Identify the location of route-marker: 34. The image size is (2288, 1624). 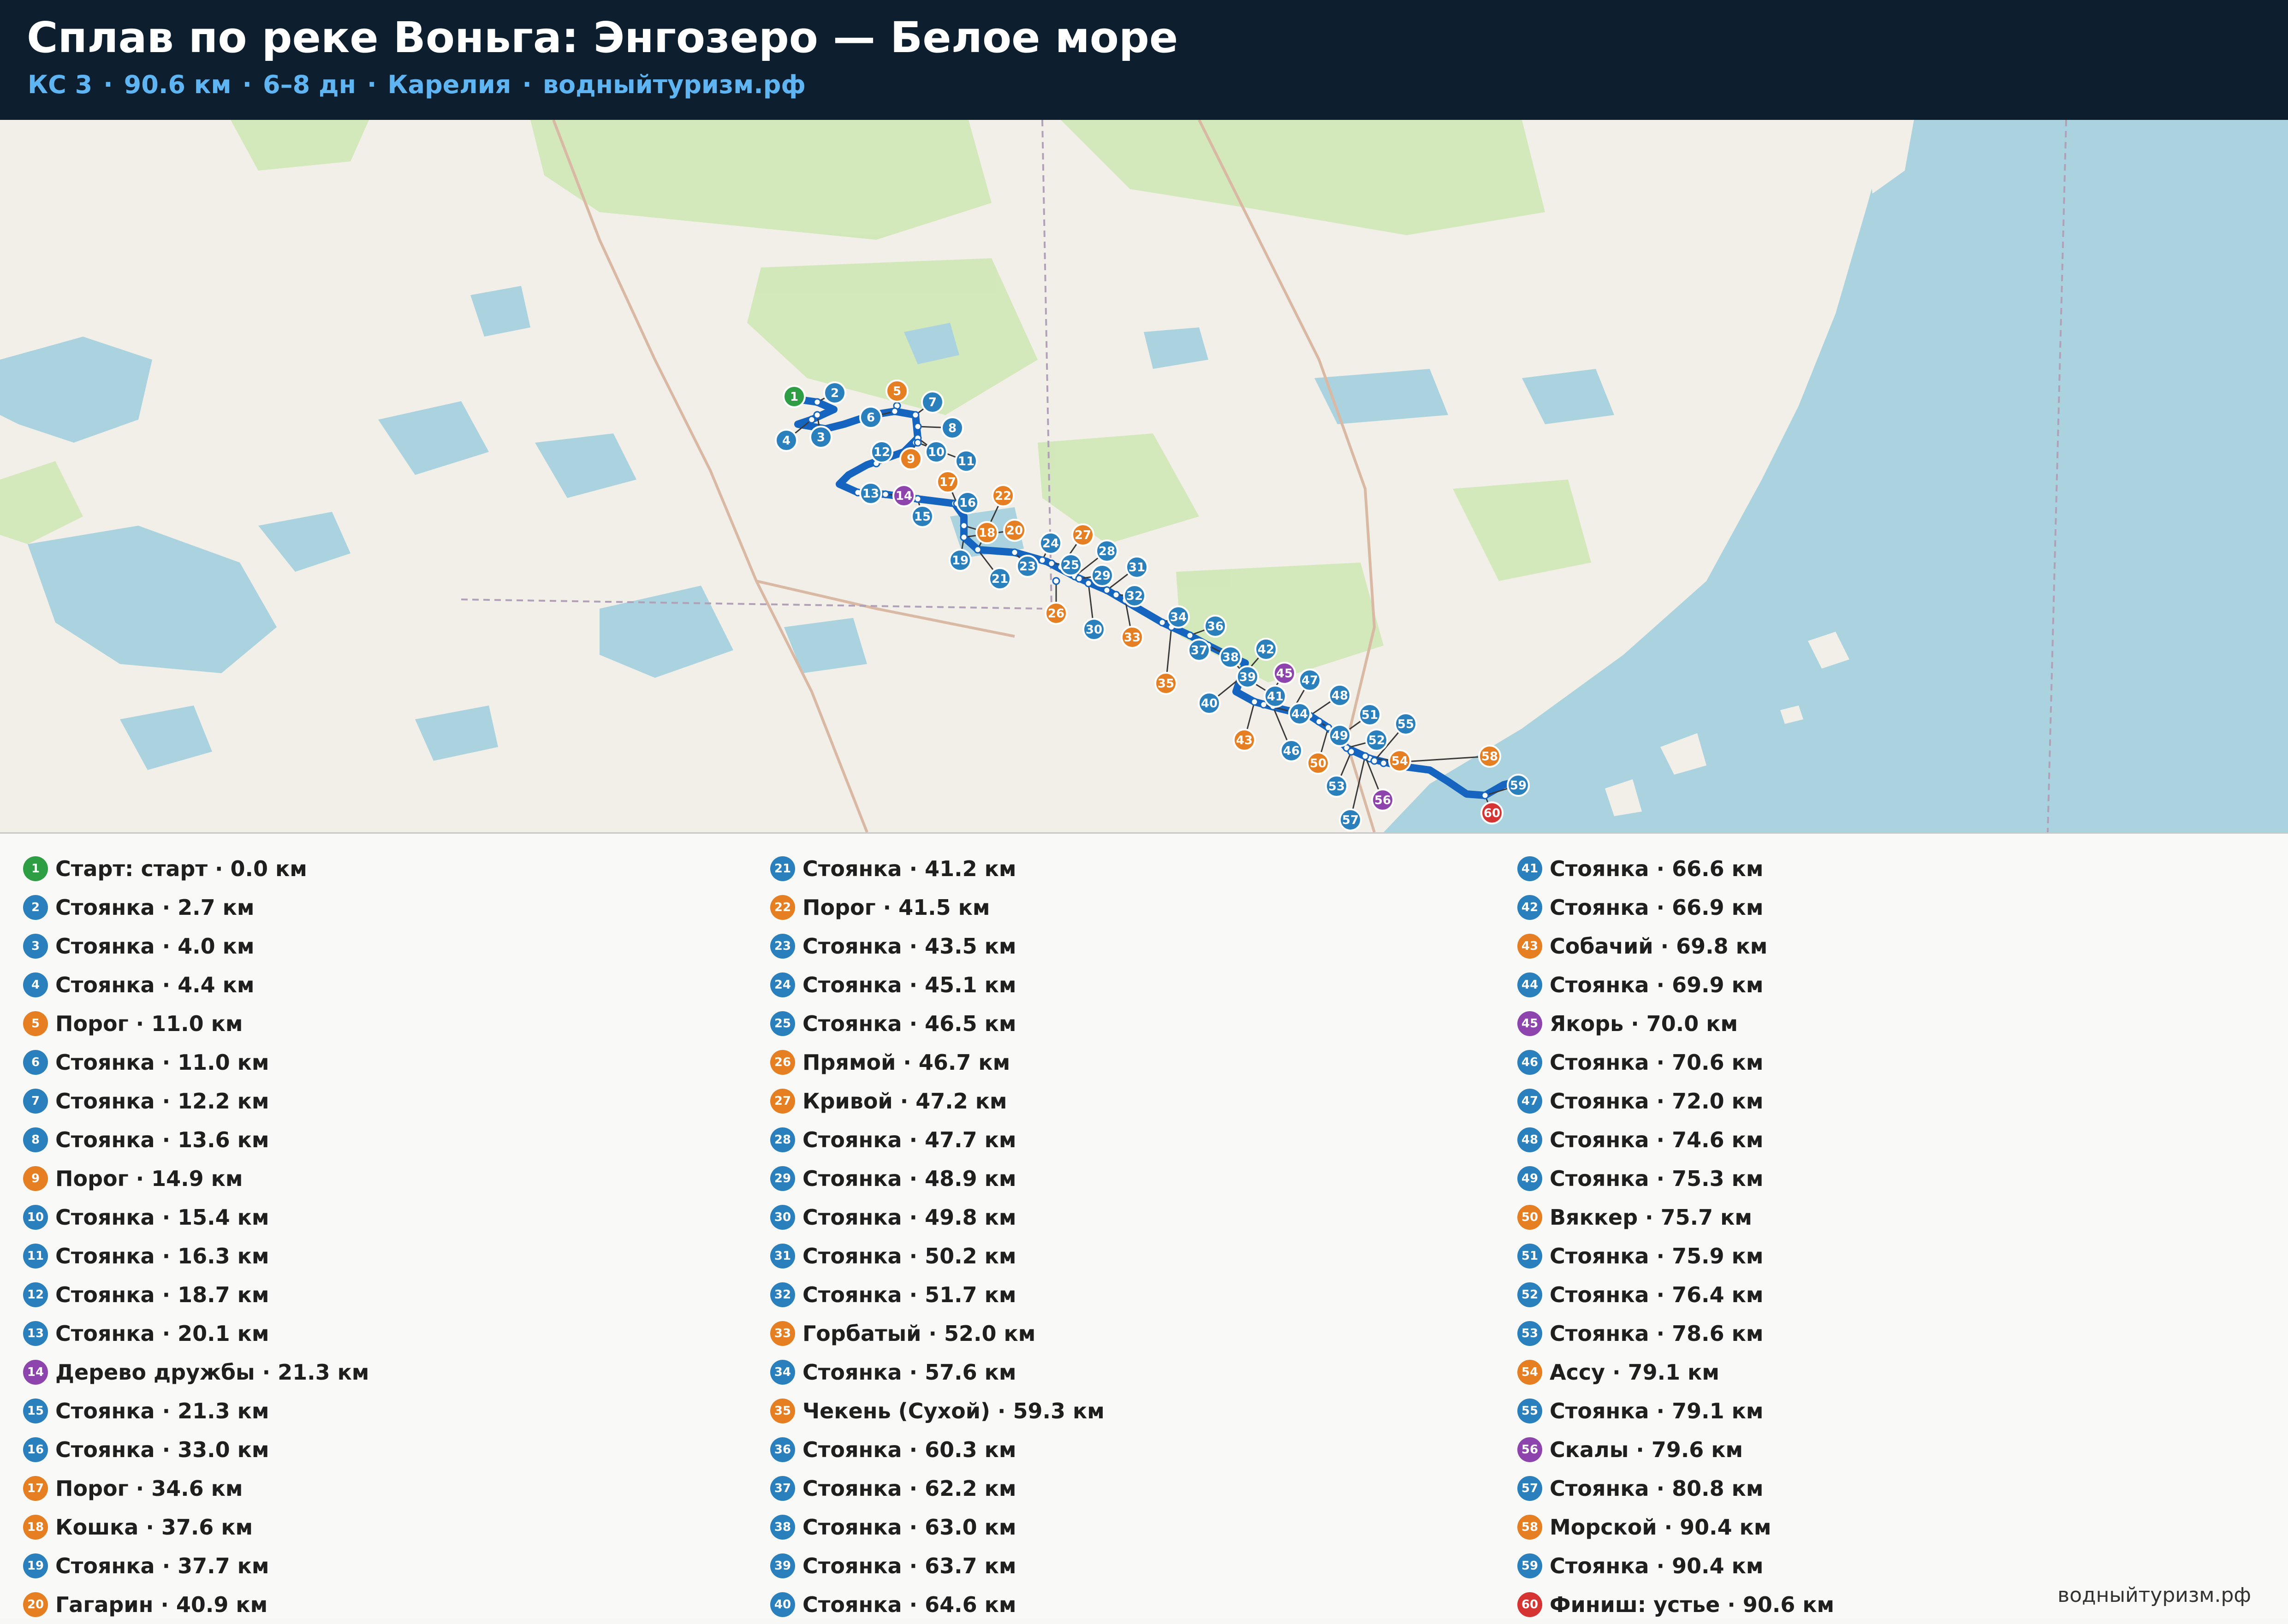
(1178, 617).